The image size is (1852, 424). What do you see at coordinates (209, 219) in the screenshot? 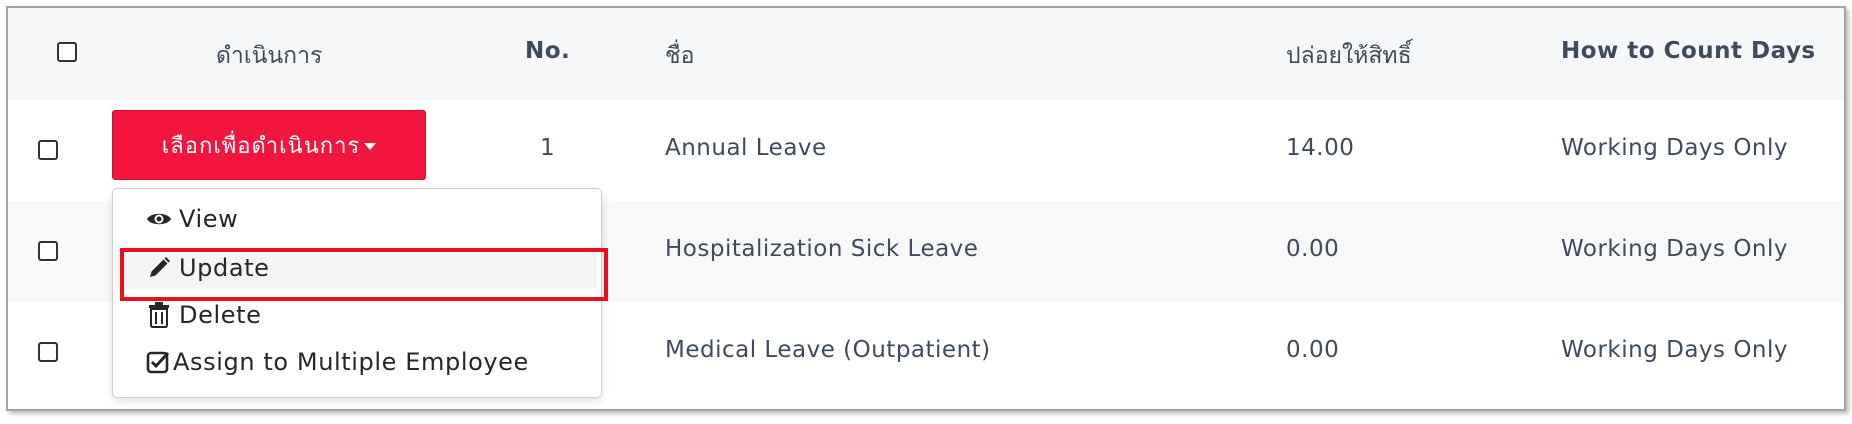
I see `menu-item-label: View` at bounding box center [209, 219].